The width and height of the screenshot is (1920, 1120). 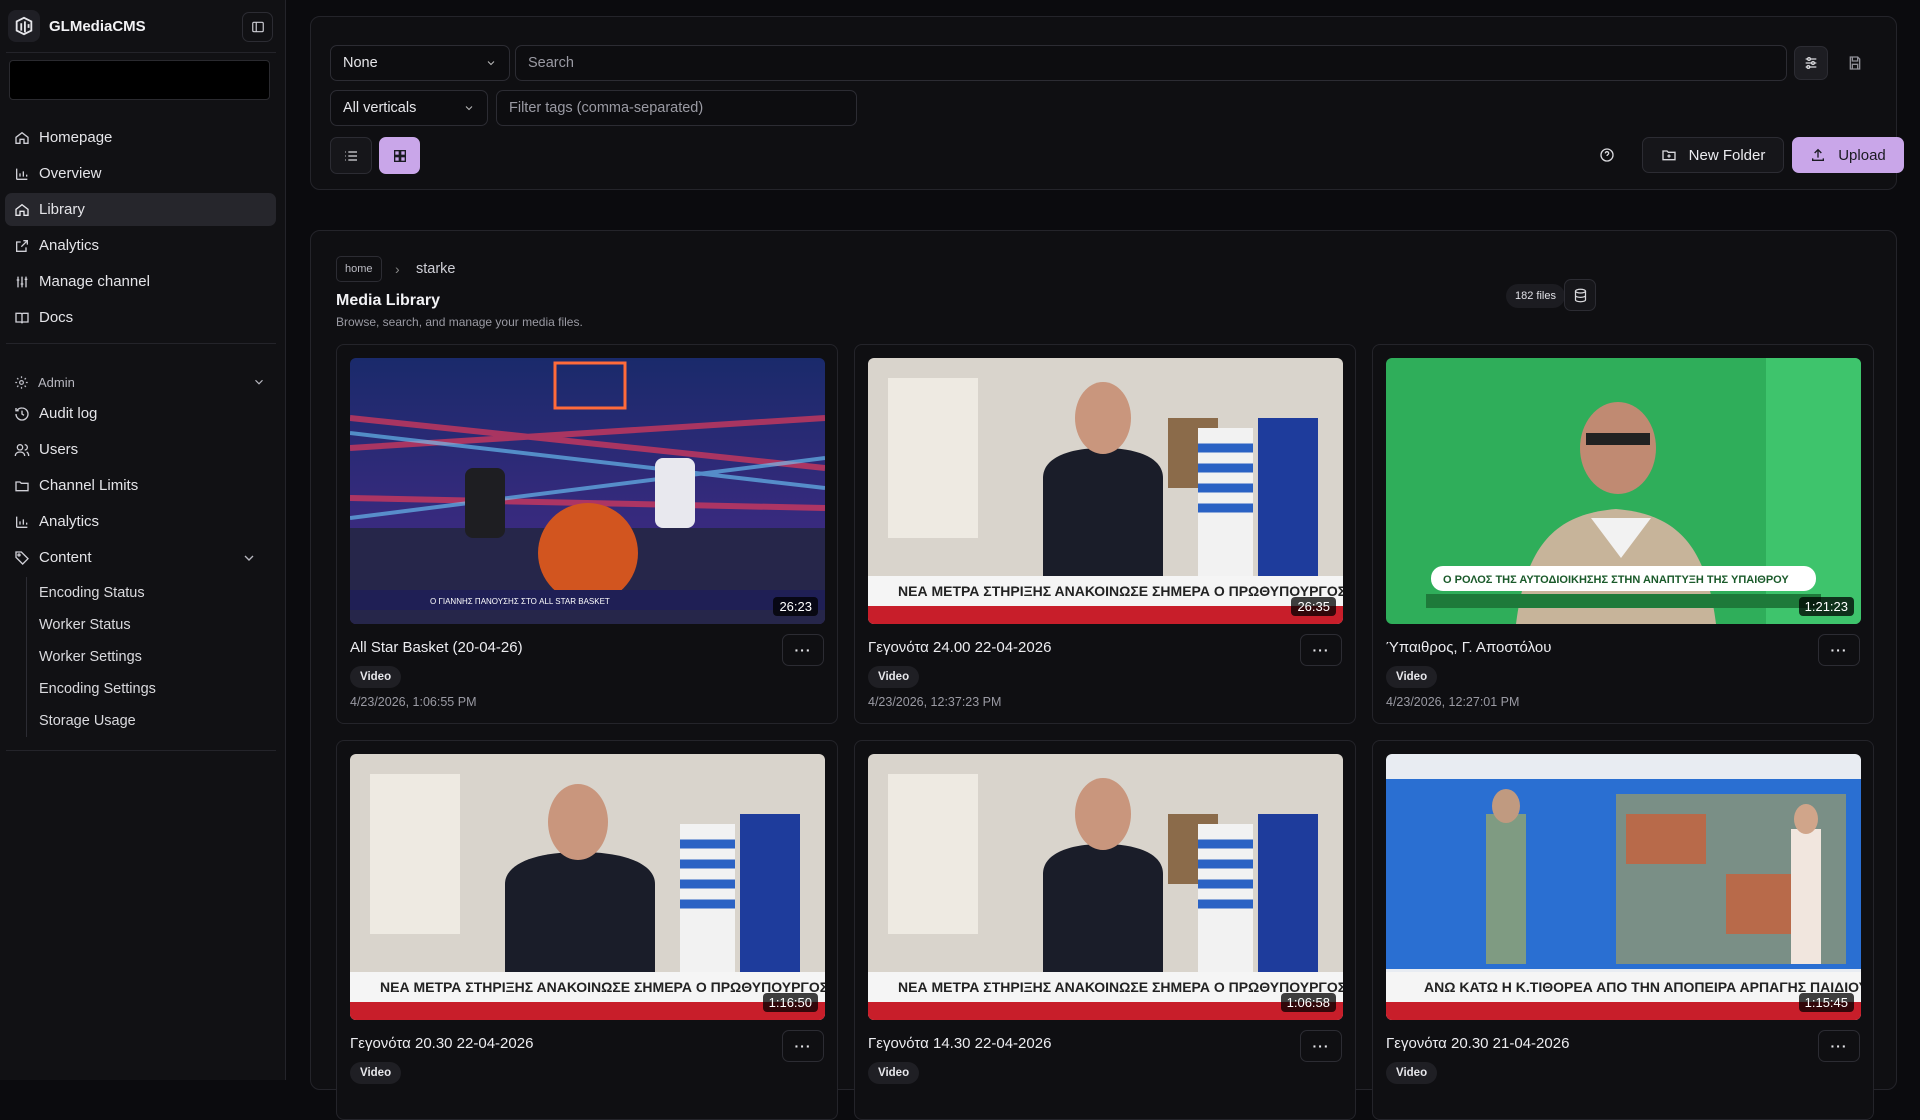 What do you see at coordinates (77, 26) in the screenshot?
I see `brand: GLMediaCMS` at bounding box center [77, 26].